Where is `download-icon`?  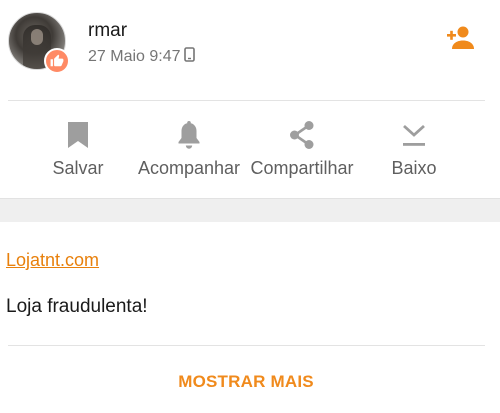
download-icon is located at coordinates (414, 135).